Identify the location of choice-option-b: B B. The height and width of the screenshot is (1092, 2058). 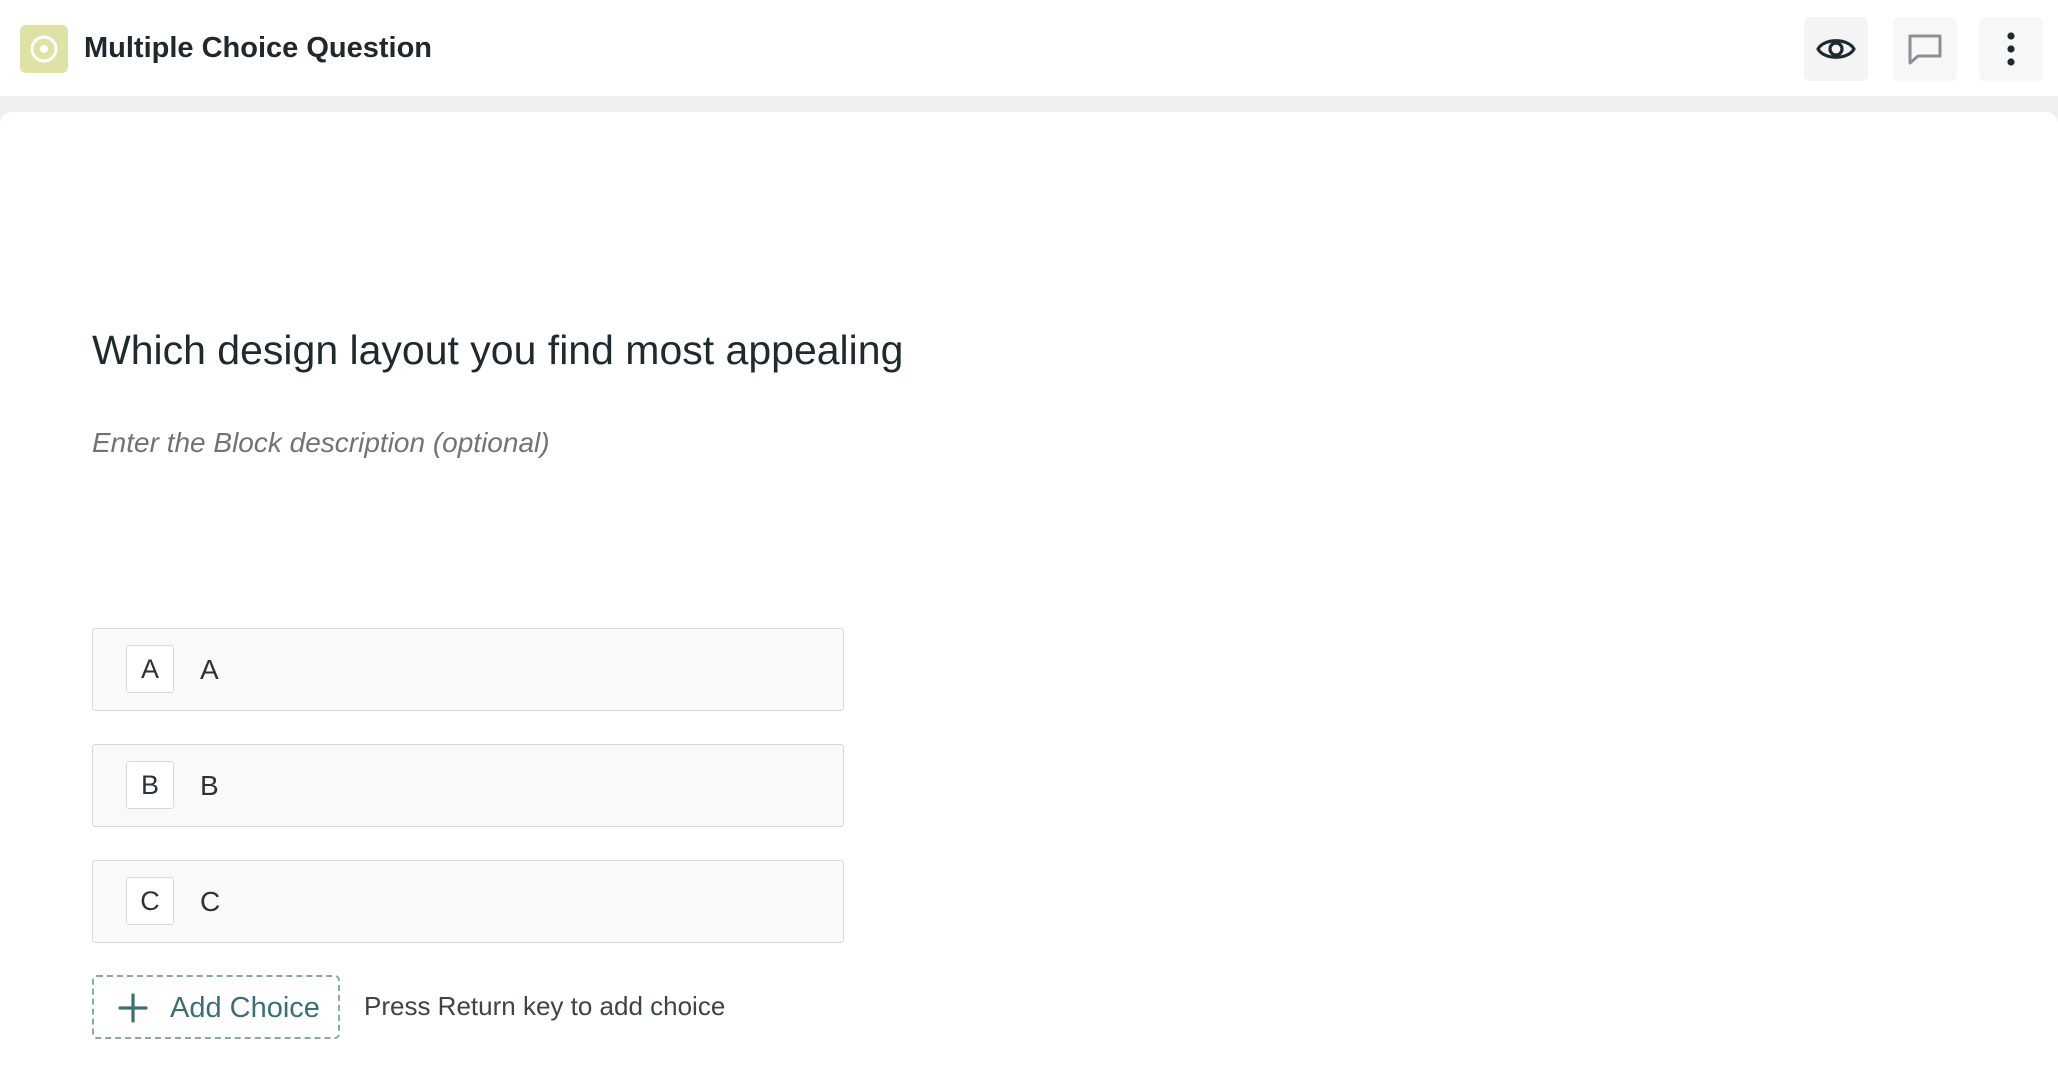
(468, 785).